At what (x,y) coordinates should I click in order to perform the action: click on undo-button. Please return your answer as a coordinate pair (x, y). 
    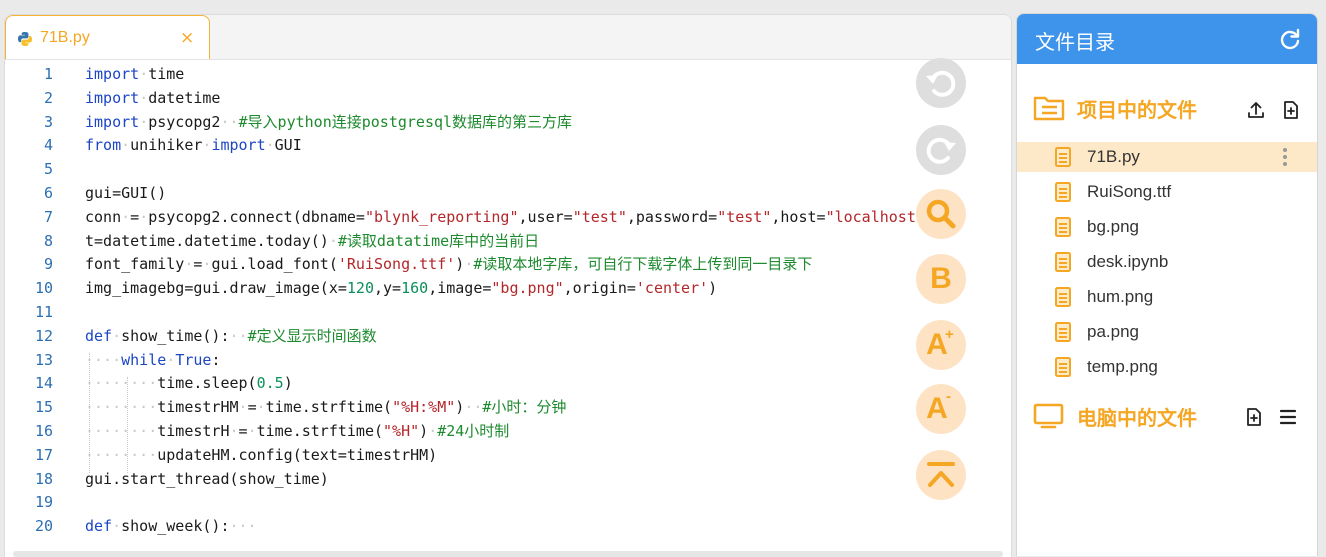
    Looking at the image, I should click on (941, 83).